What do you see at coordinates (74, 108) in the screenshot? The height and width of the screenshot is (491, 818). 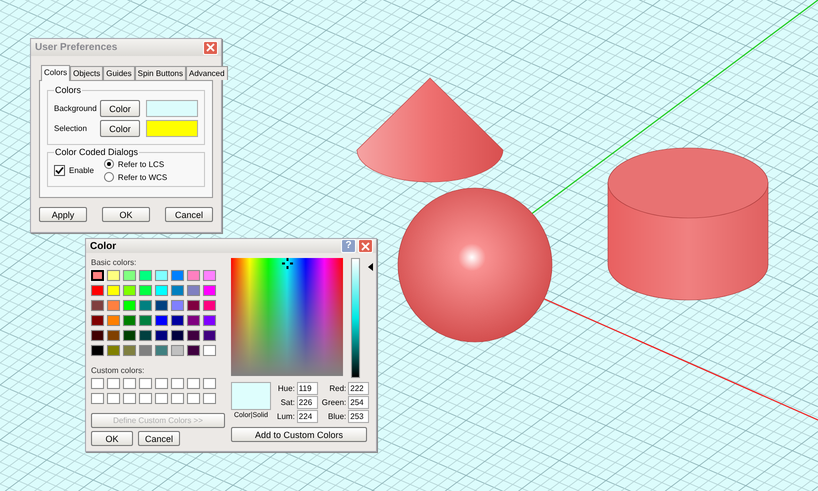 I see `color-label: Background` at bounding box center [74, 108].